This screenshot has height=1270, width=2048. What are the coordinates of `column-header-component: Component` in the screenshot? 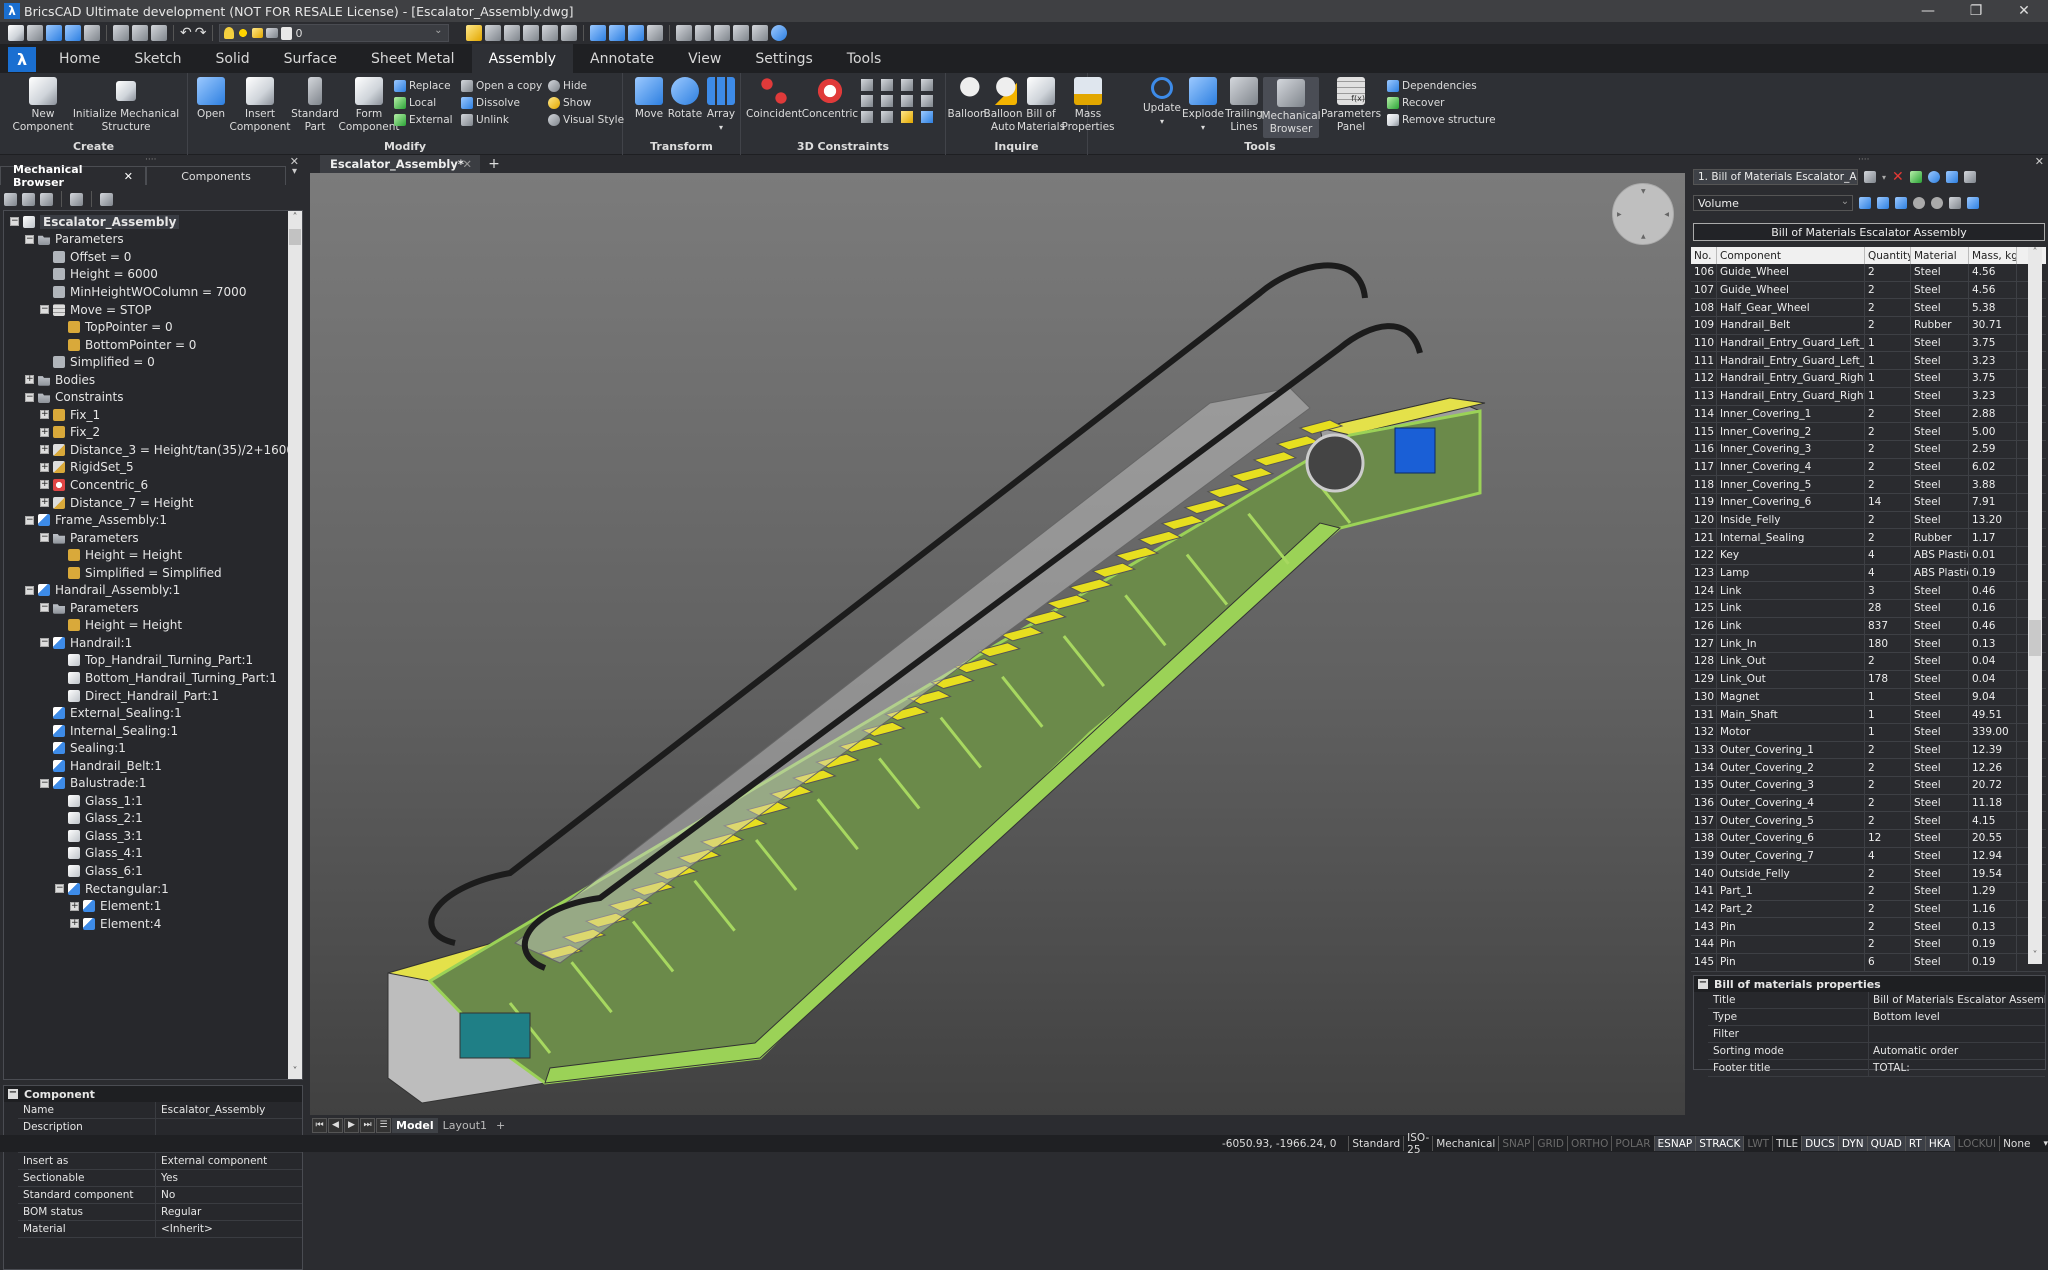 It's located at (1791, 255).